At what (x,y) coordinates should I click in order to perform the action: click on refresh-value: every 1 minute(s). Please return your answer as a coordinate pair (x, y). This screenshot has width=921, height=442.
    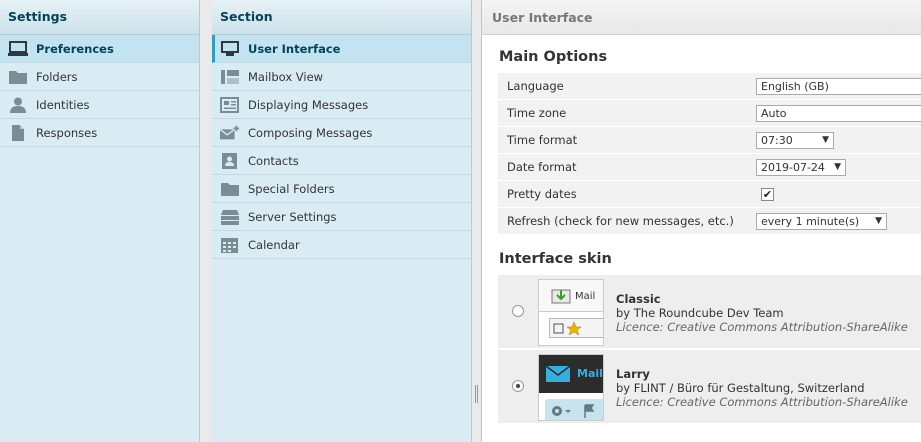
    Looking at the image, I should click on (810, 221).